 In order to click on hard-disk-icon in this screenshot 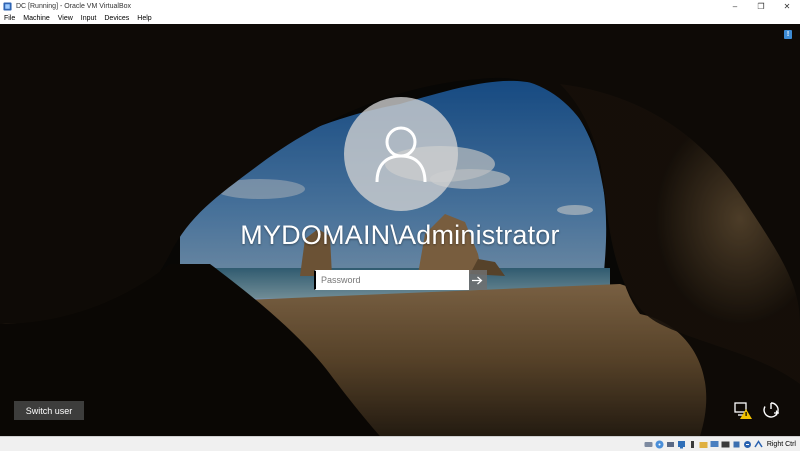, I will do `click(648, 444)`.